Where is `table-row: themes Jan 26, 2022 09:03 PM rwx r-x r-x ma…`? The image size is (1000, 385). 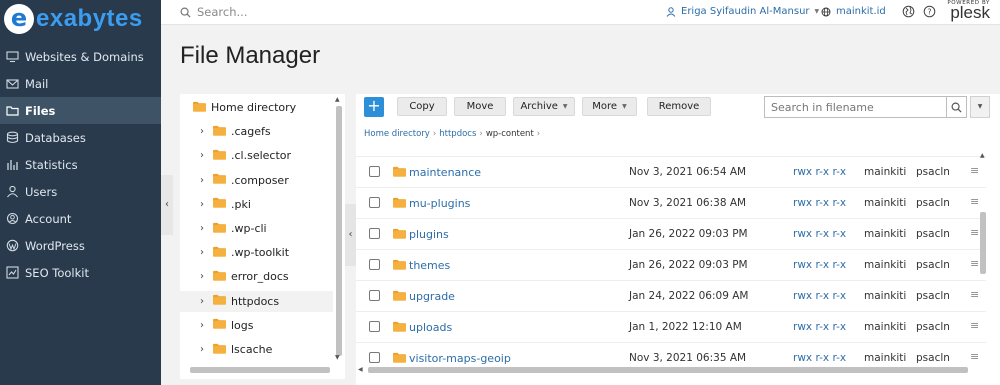
table-row: themes Jan 26, 2022 09:03 PM rwx r-x r-x ma… is located at coordinates (671, 264).